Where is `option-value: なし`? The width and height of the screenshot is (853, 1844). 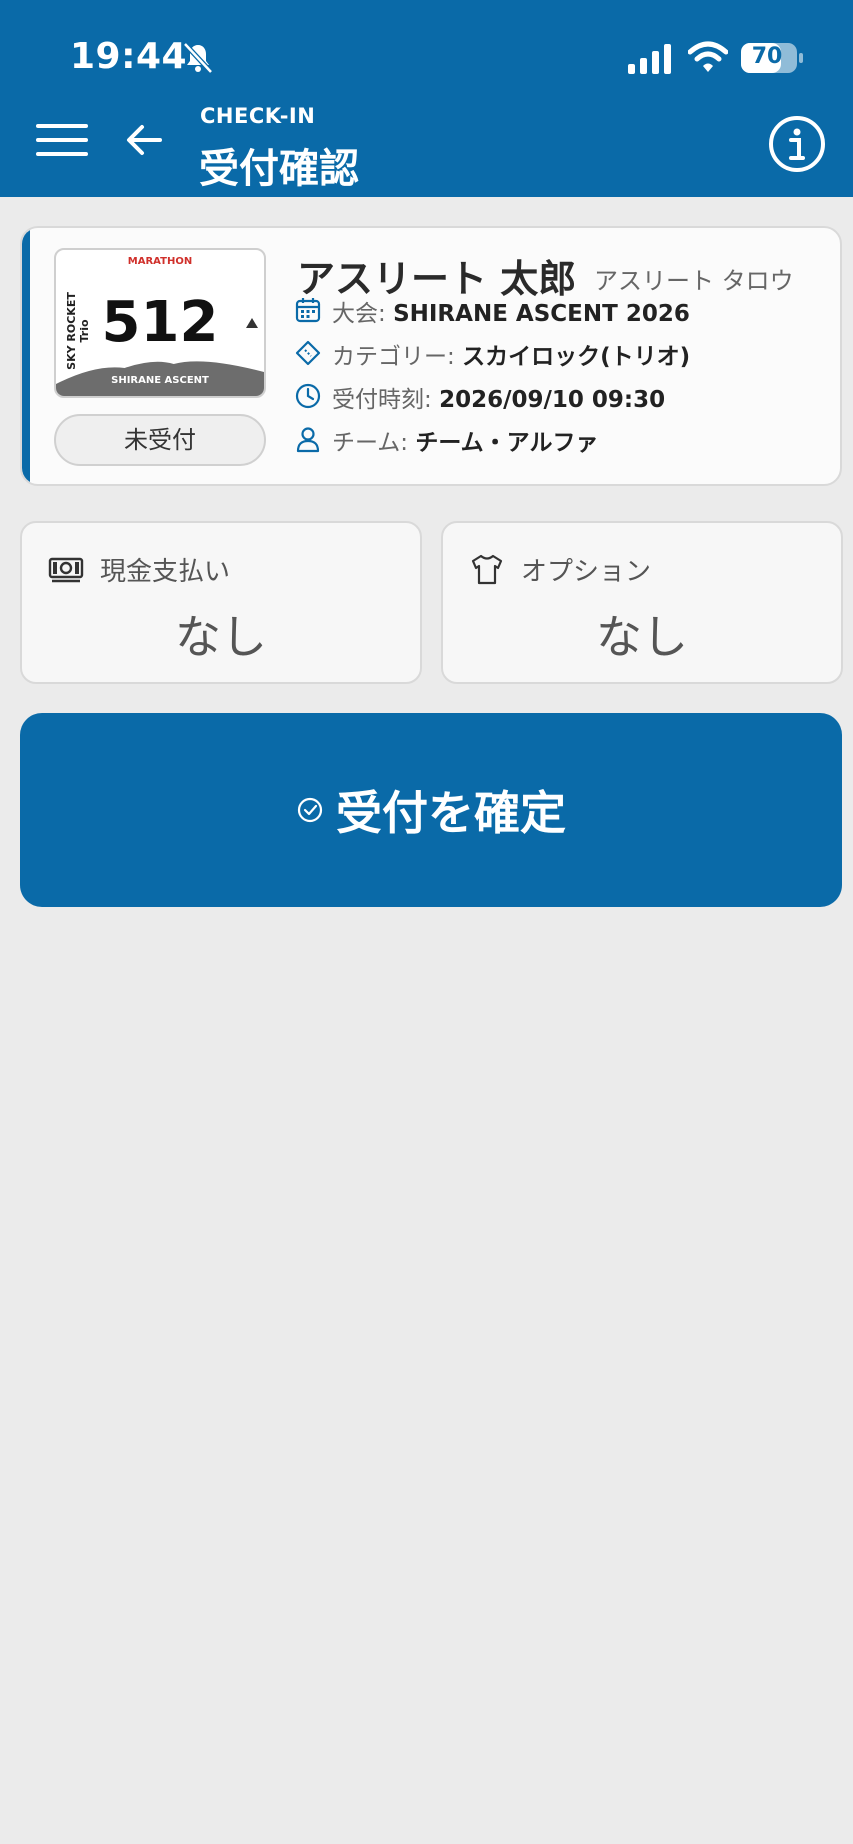 option-value: なし is located at coordinates (642, 637).